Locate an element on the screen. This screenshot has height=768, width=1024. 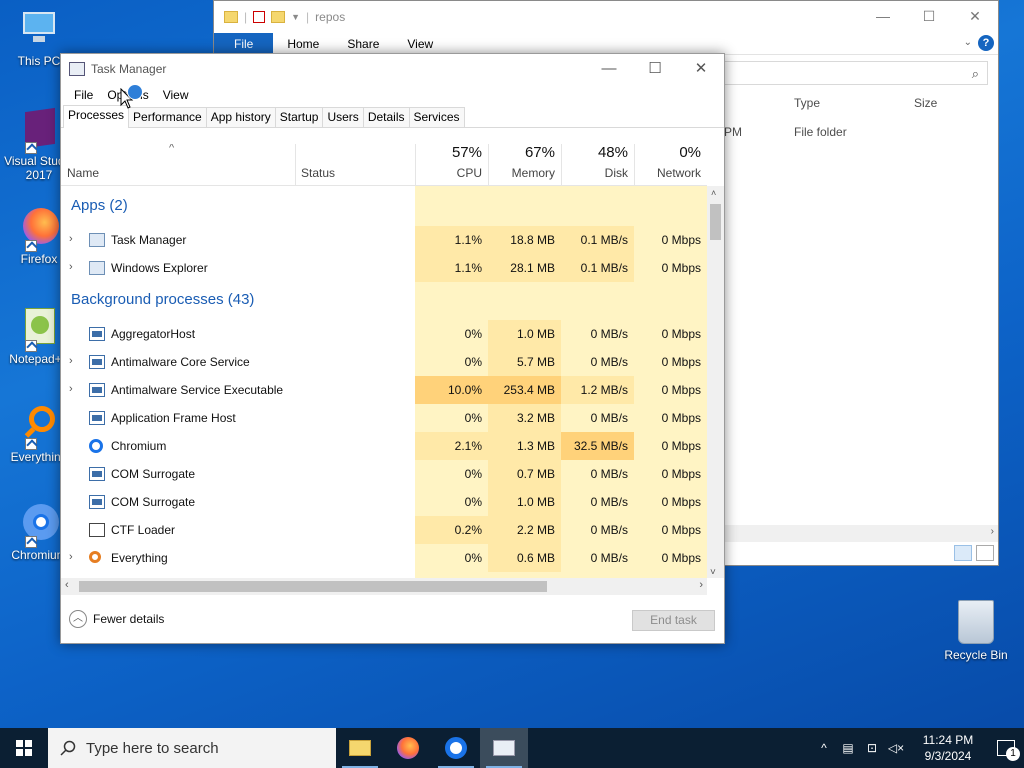
process-memory: 253.4 MB is located at coordinates (524, 390).